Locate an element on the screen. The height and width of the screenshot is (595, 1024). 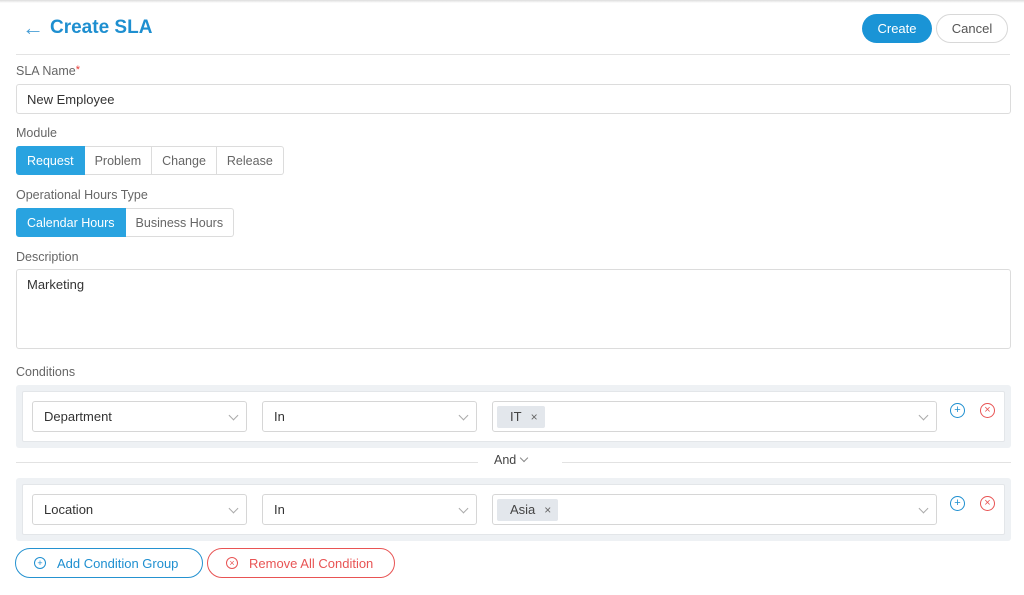
create-button: Create is located at coordinates (897, 28).